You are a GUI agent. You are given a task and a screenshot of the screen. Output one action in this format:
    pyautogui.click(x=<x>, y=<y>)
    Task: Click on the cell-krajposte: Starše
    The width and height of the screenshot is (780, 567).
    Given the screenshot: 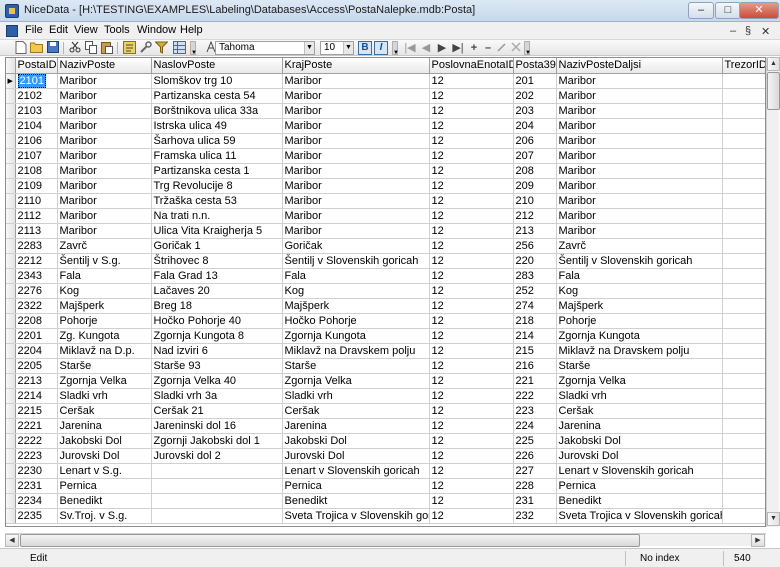 What is the action you would take?
    pyautogui.click(x=356, y=366)
    